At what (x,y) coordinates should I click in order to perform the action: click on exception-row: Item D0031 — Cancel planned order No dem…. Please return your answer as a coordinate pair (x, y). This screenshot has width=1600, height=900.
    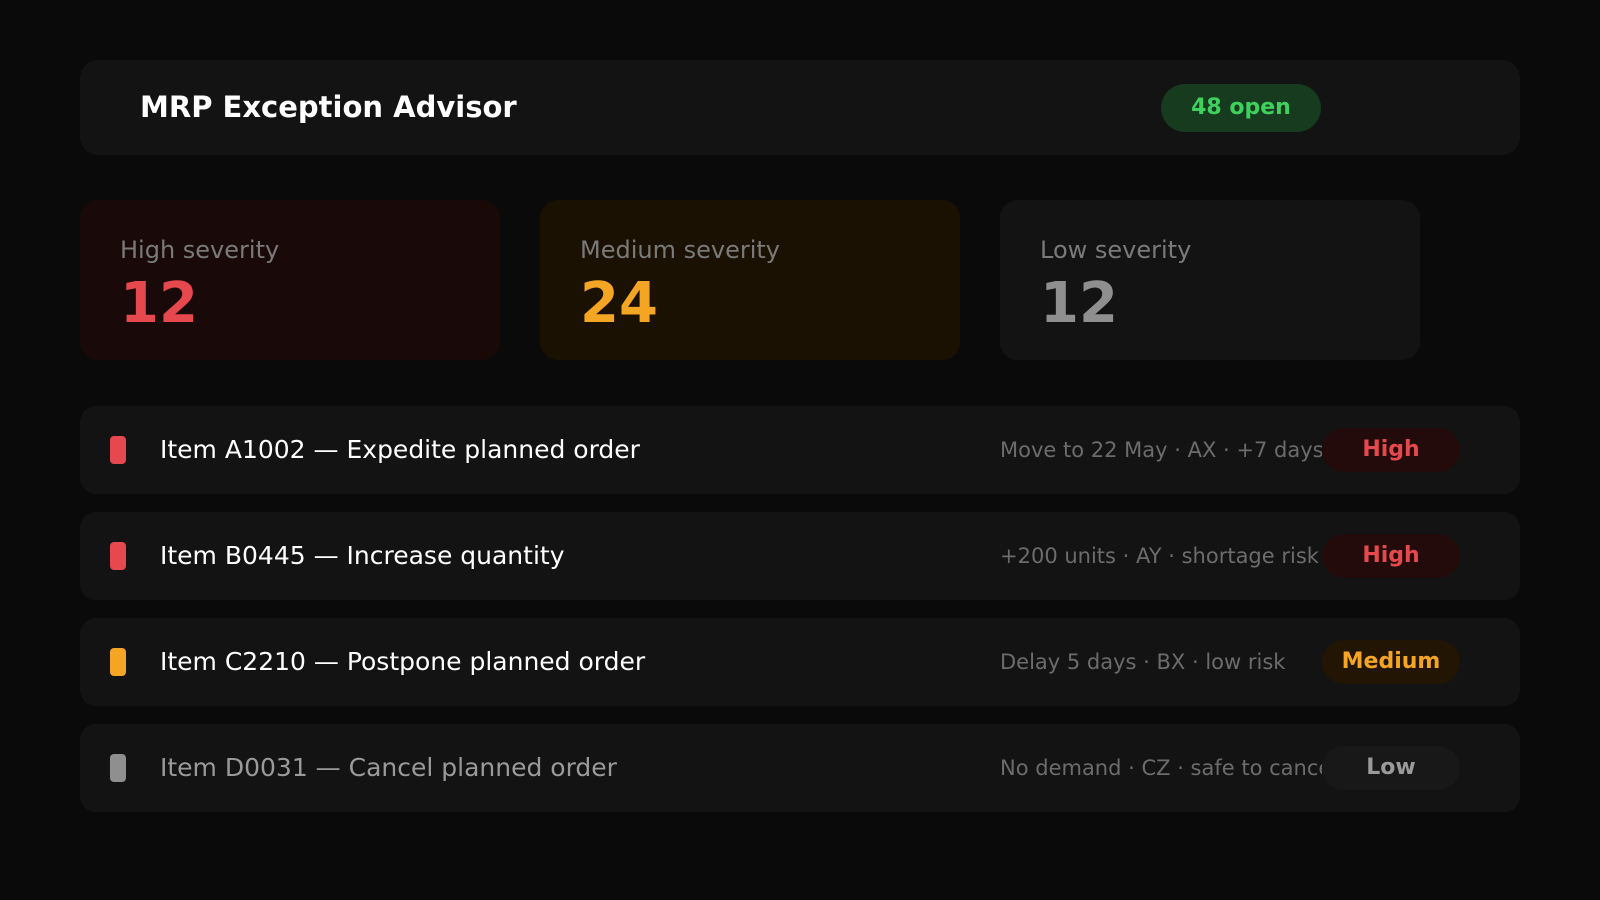
    Looking at the image, I should click on (800, 768).